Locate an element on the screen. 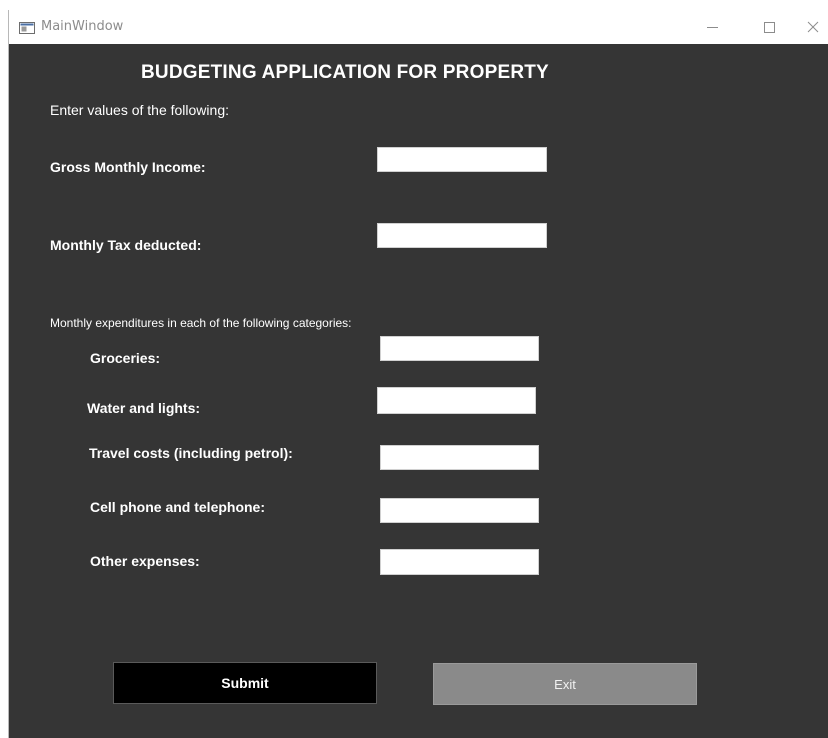 This screenshot has height=738, width=828. window-app-icon is located at coordinates (27, 27).